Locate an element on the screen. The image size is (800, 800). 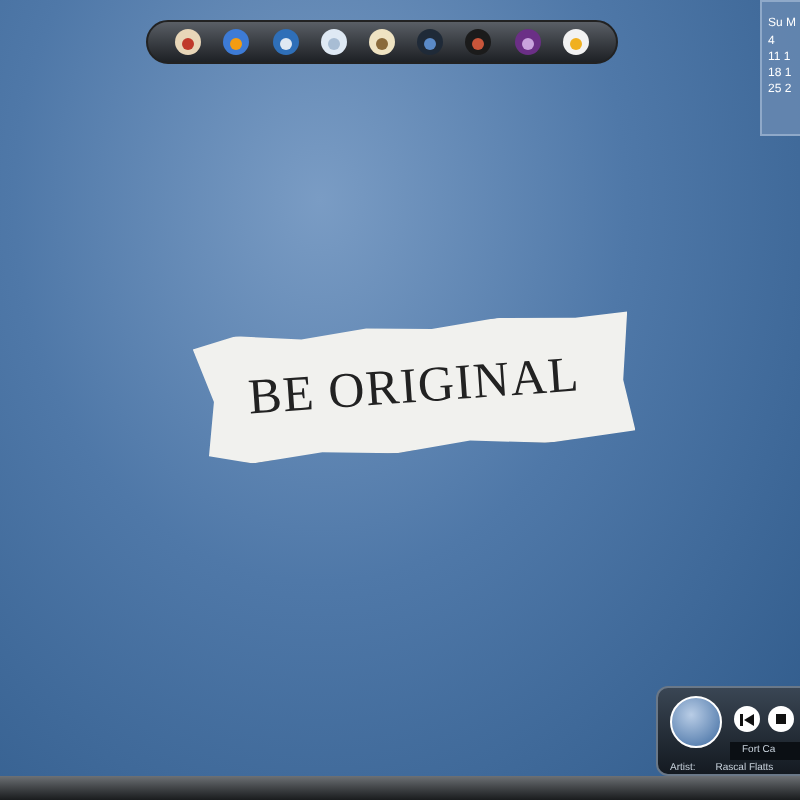
stop-icon is located at coordinates (781, 719).